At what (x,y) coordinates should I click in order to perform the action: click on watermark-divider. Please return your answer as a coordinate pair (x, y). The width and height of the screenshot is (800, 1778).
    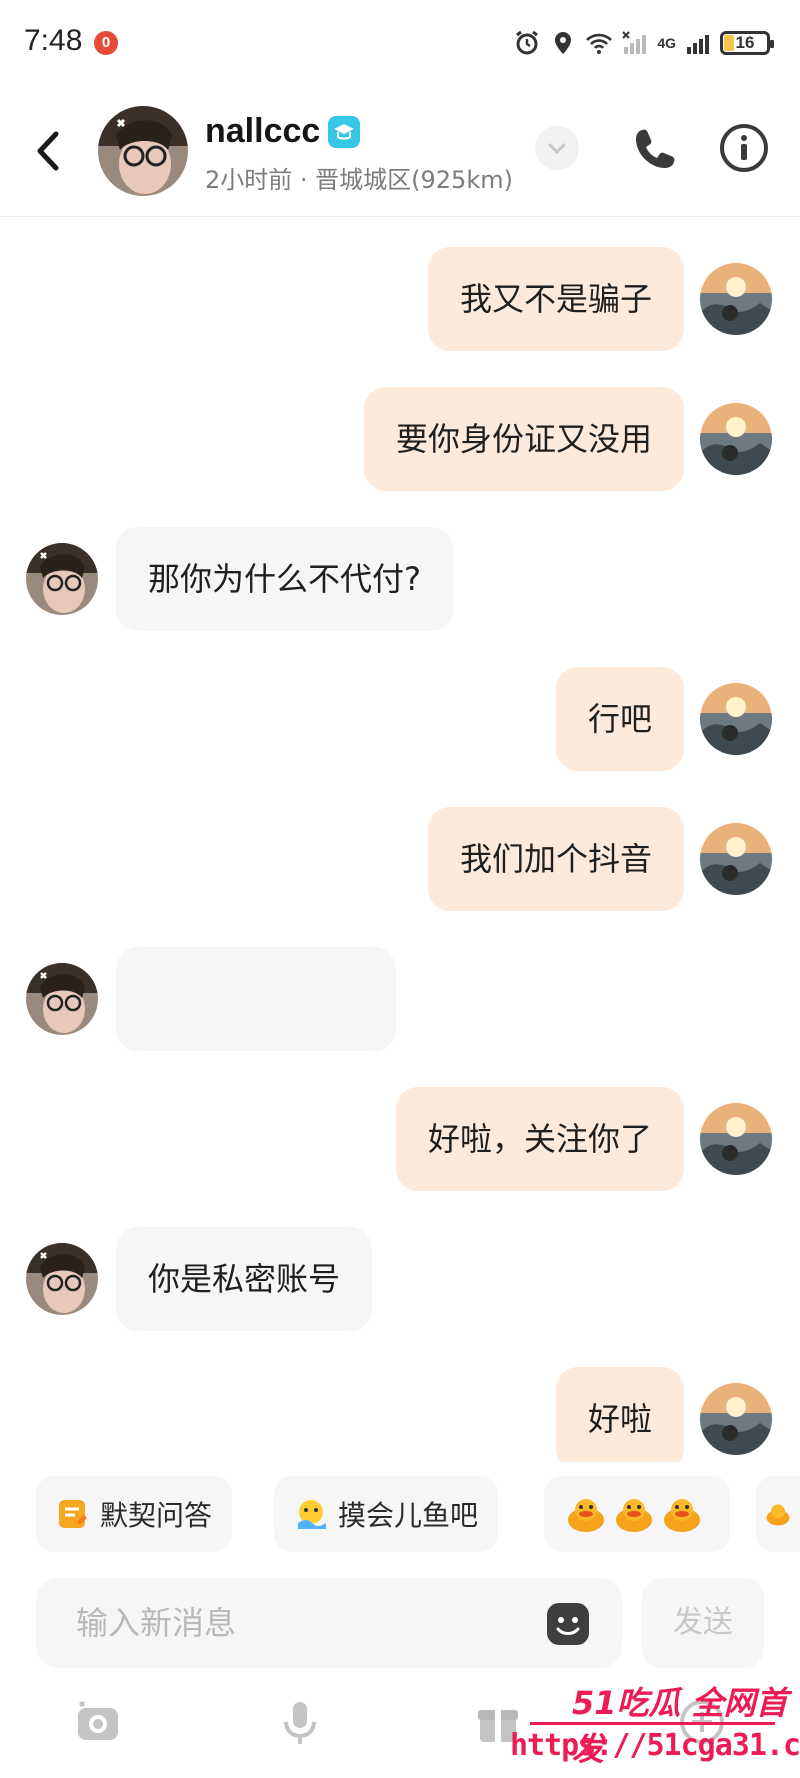
    Looking at the image, I should click on (652, 1723).